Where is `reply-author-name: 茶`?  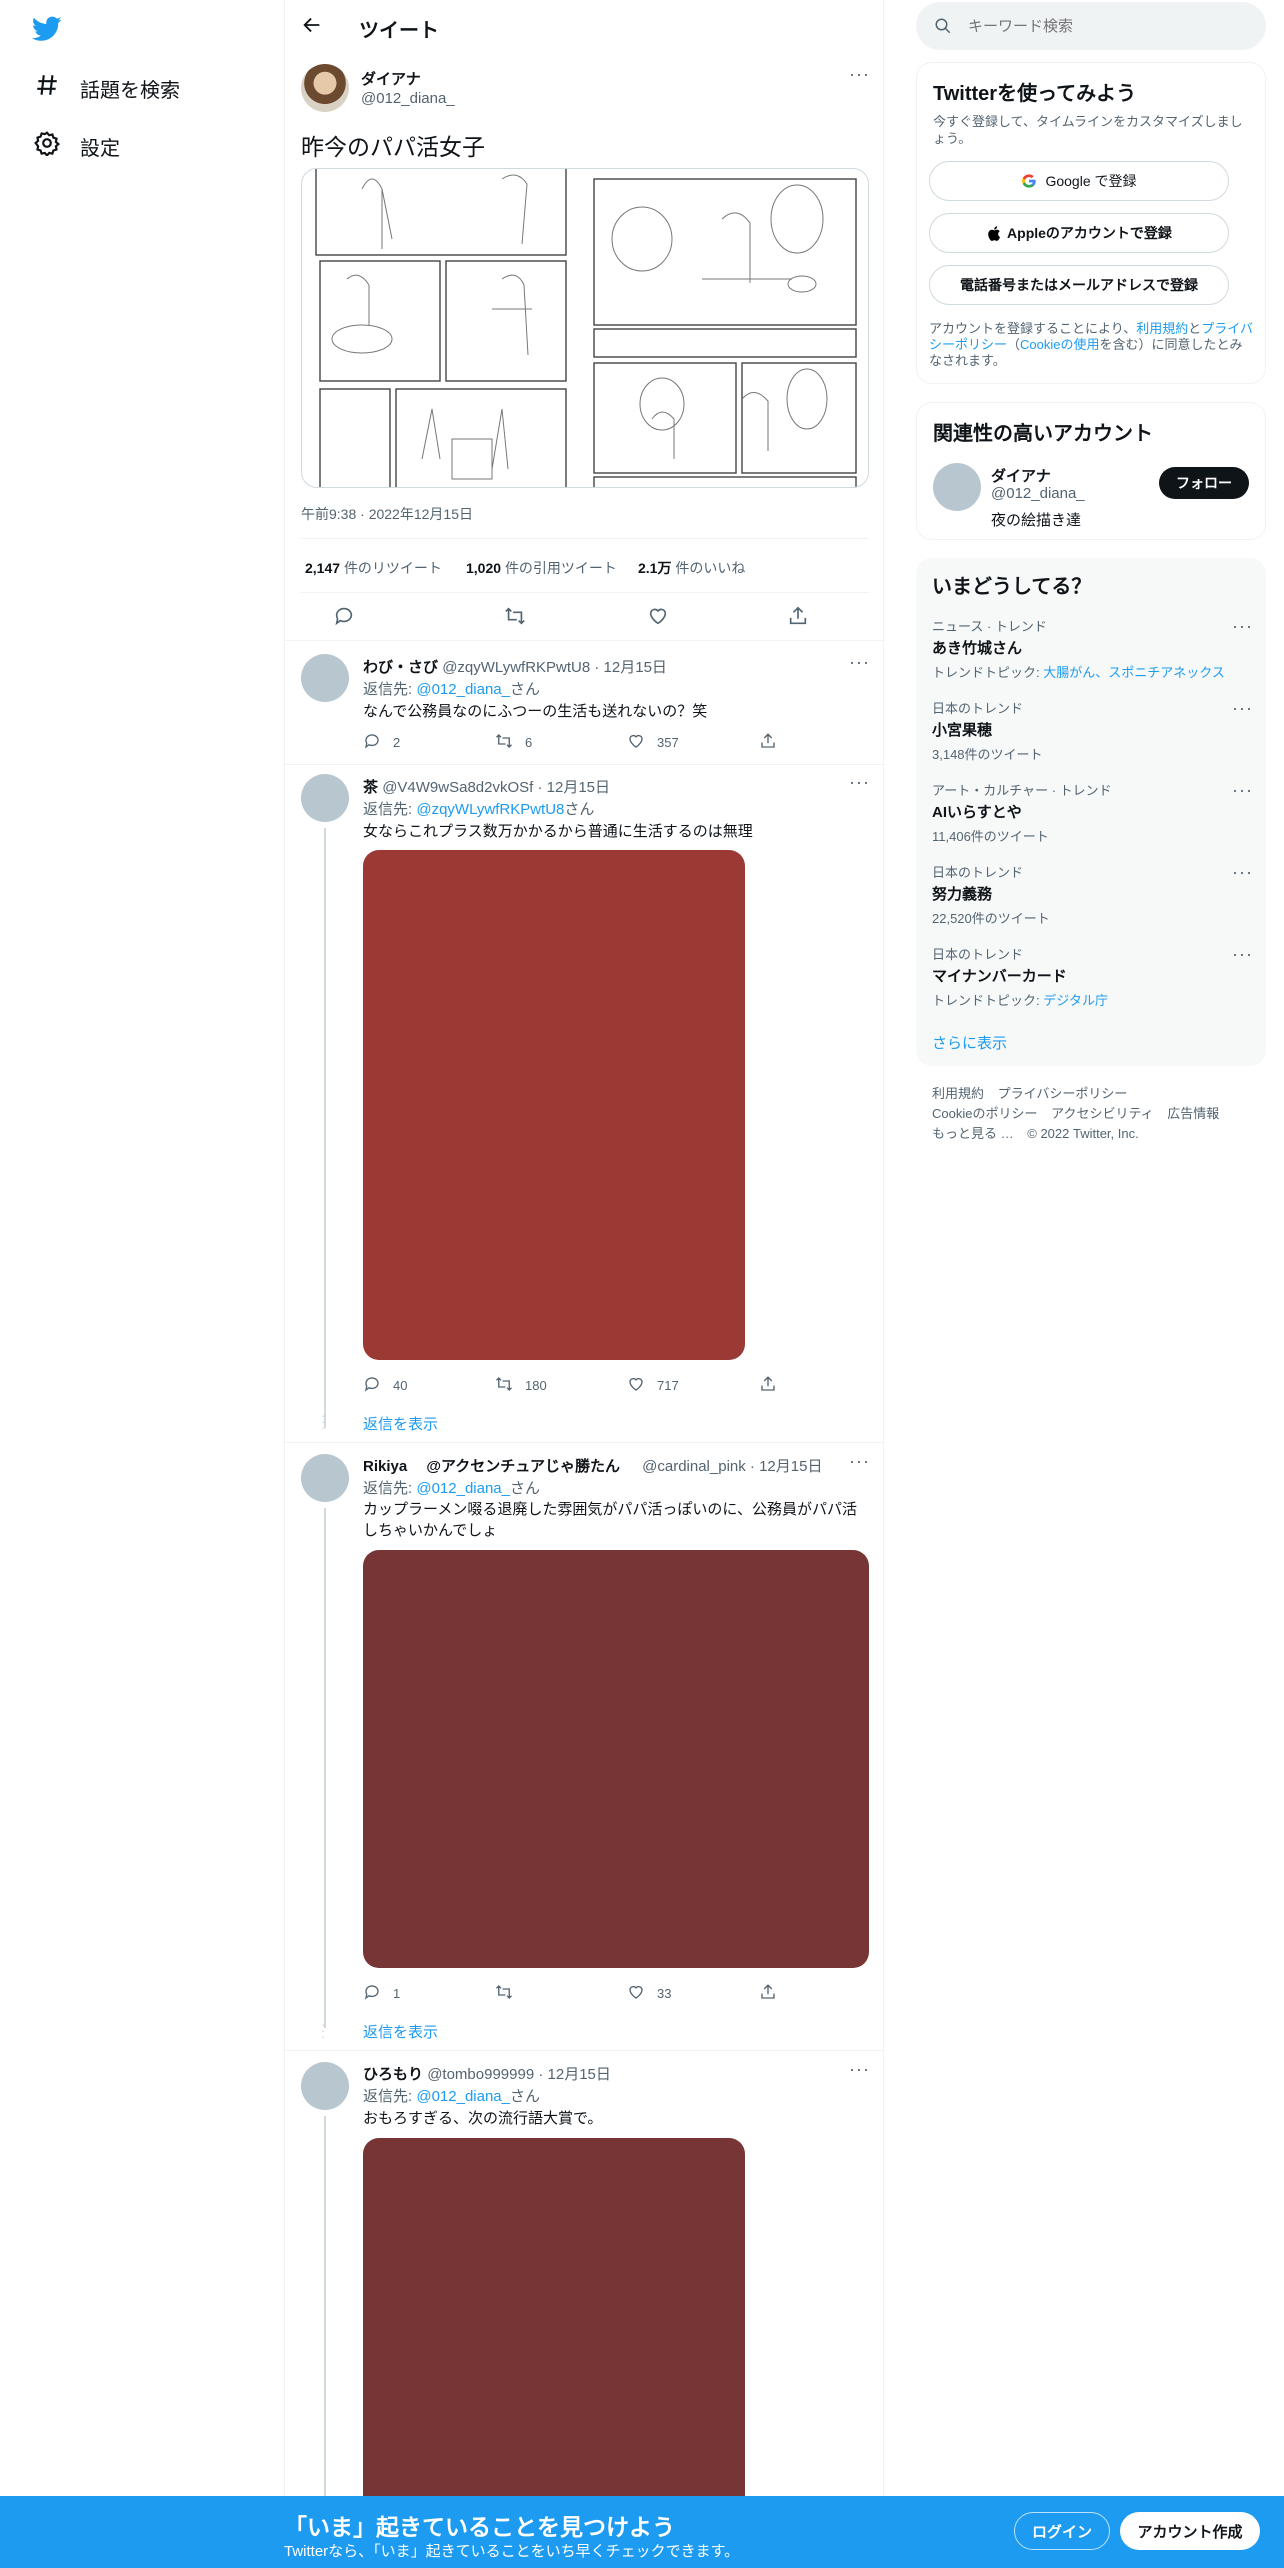 reply-author-name: 茶 is located at coordinates (370, 787).